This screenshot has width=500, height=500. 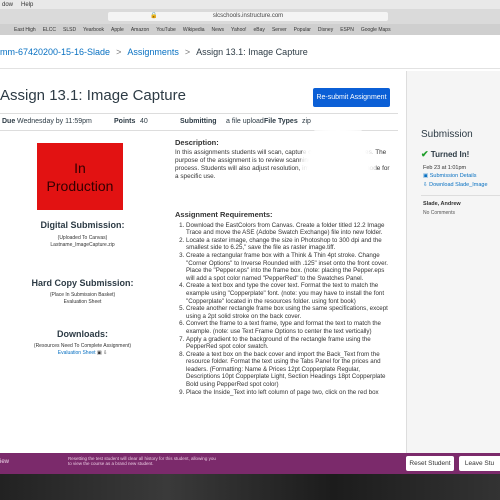 I want to click on downloads-heading: Downloads:, so click(x=82, y=334).